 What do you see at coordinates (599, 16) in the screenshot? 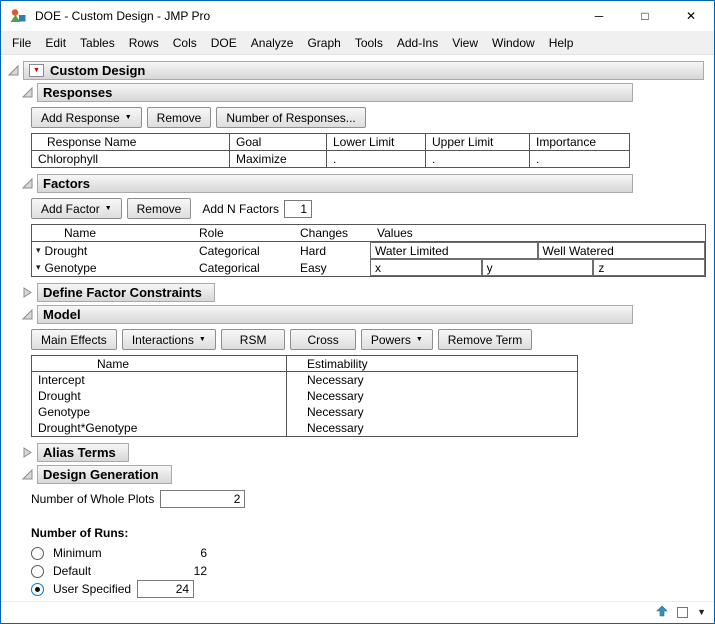
I see `minimize-icon: ─` at bounding box center [599, 16].